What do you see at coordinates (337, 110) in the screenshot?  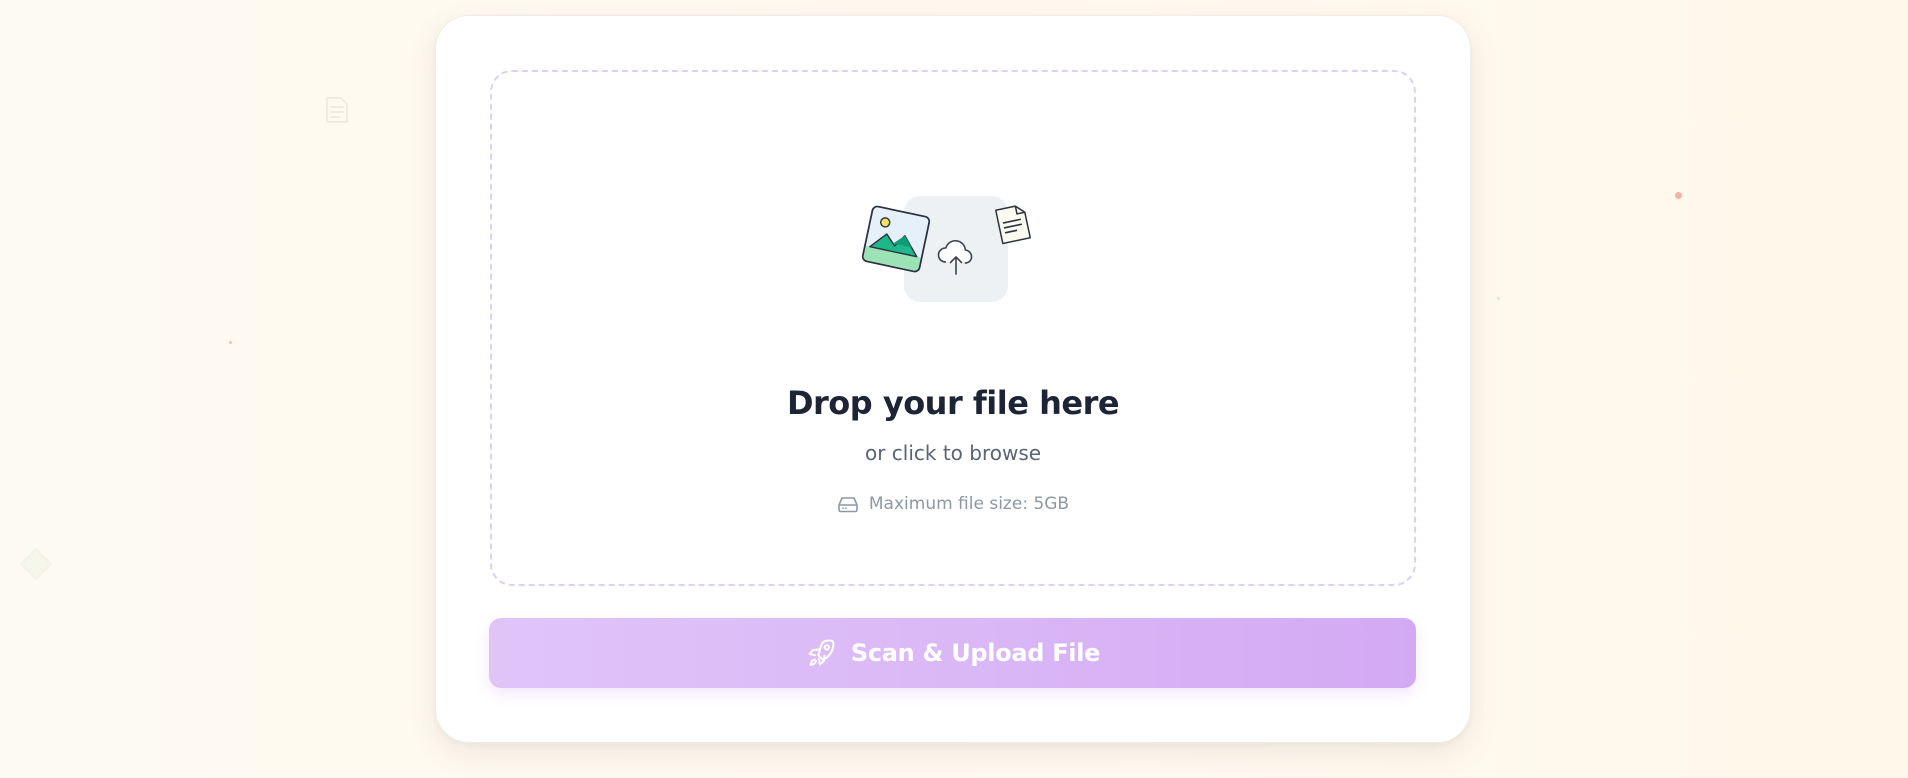 I see `background-document-icon` at bounding box center [337, 110].